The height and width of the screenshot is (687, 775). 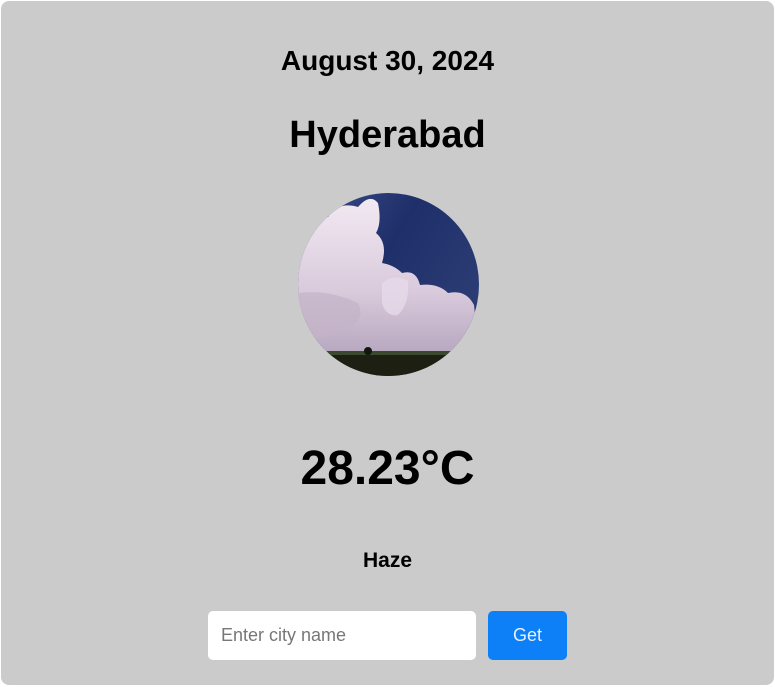 What do you see at coordinates (387, 135) in the screenshot?
I see `city-name: Hyderabad` at bounding box center [387, 135].